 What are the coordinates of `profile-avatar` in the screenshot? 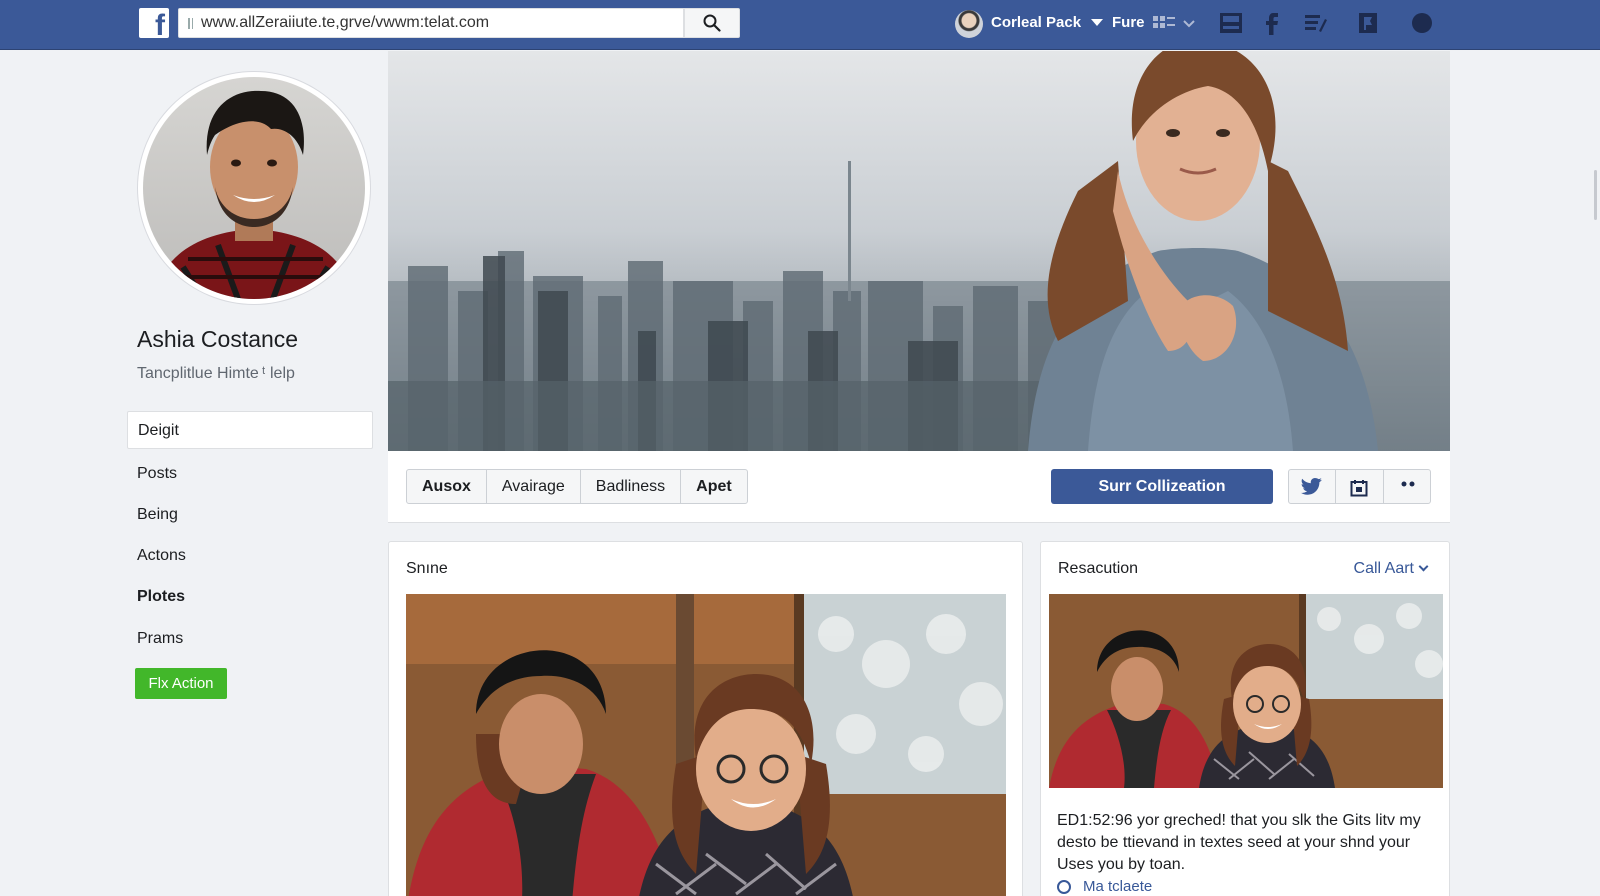 It's located at (254, 188).